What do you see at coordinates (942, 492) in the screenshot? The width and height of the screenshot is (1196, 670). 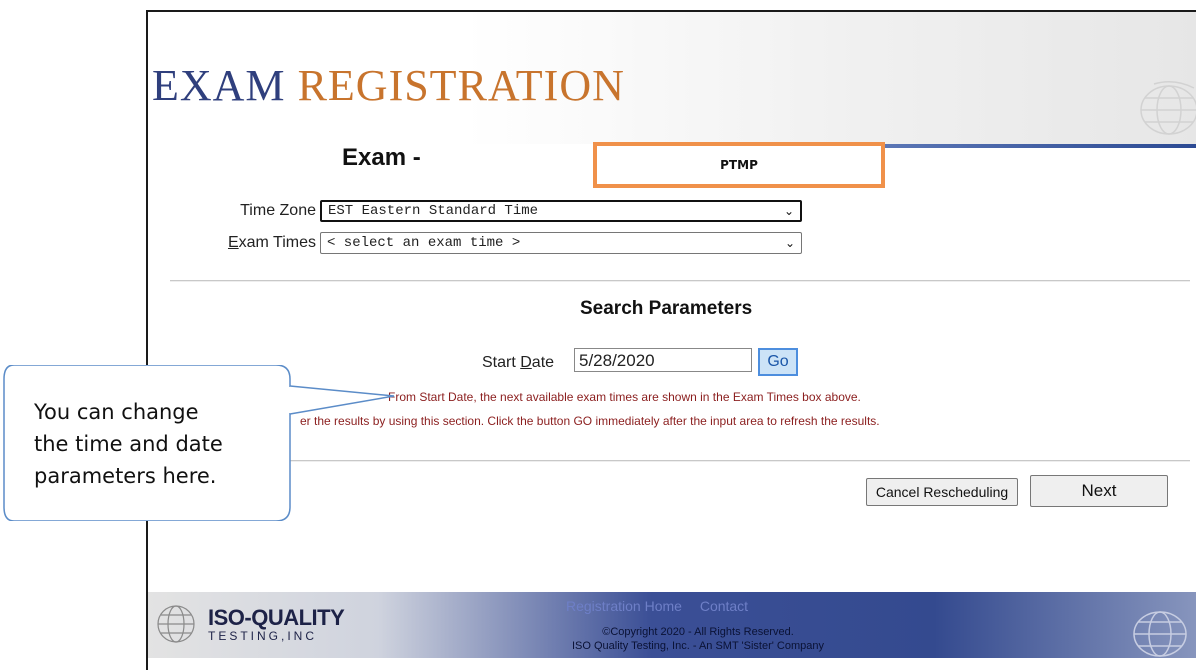 I see `cancel-rescheduling-button: Cancel Rescheduling` at bounding box center [942, 492].